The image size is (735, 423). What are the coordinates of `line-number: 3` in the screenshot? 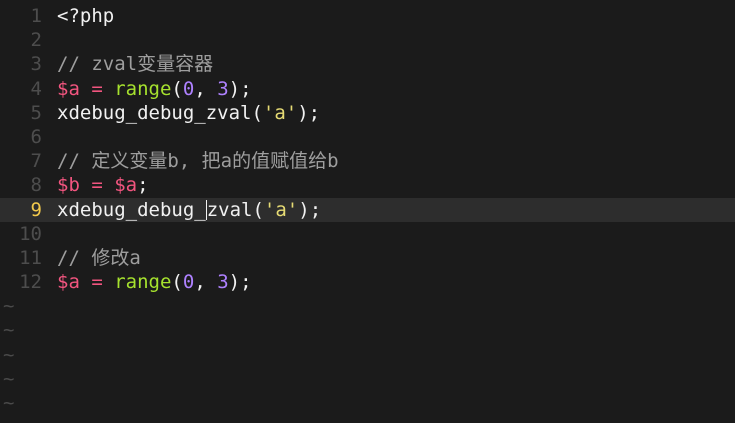 It's located at (36, 64).